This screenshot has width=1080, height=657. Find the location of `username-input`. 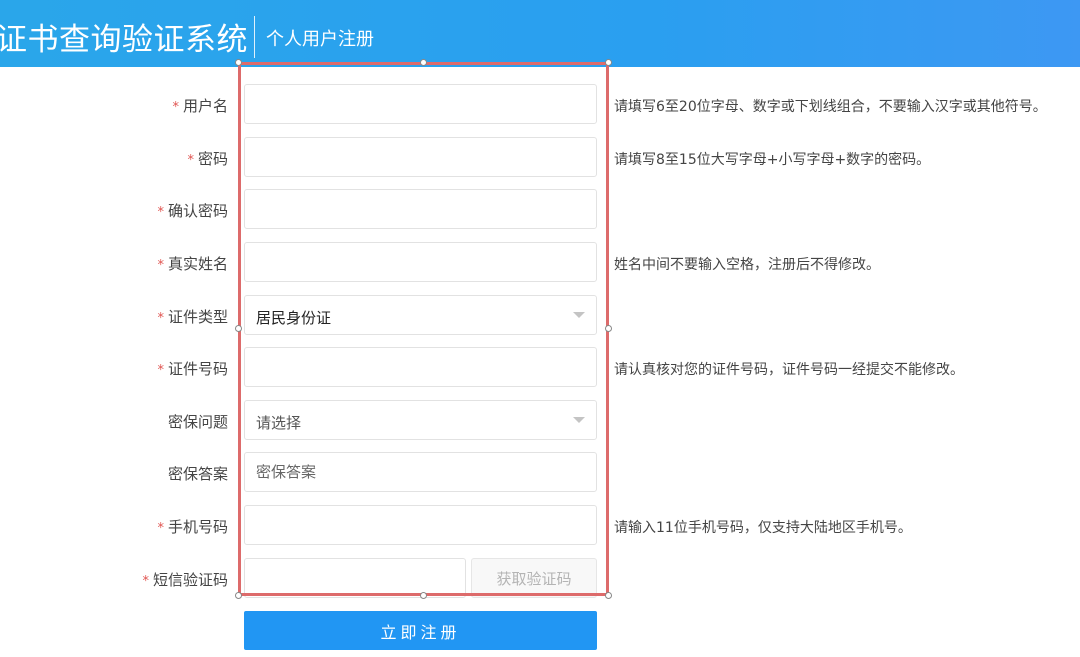

username-input is located at coordinates (420, 104).